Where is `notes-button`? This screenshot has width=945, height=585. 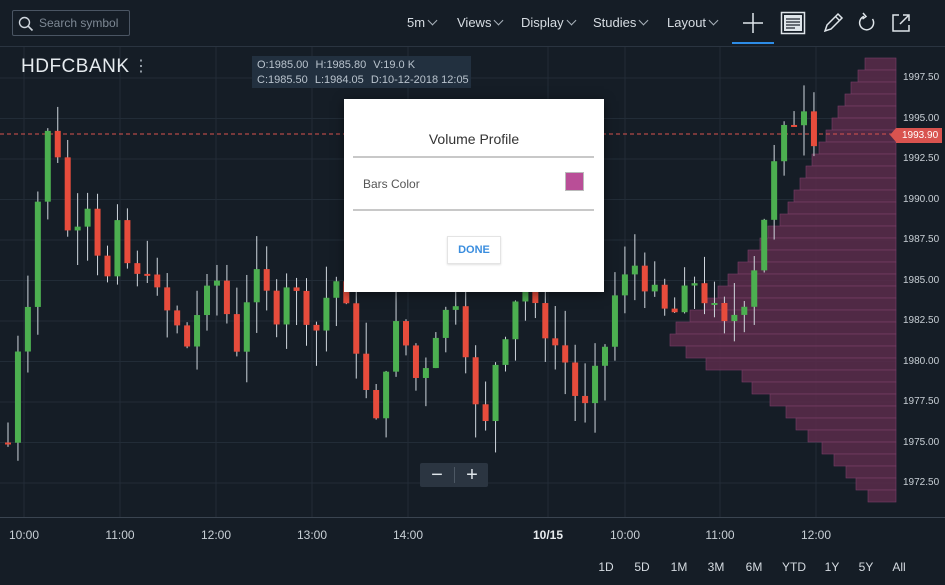 notes-button is located at coordinates (793, 23).